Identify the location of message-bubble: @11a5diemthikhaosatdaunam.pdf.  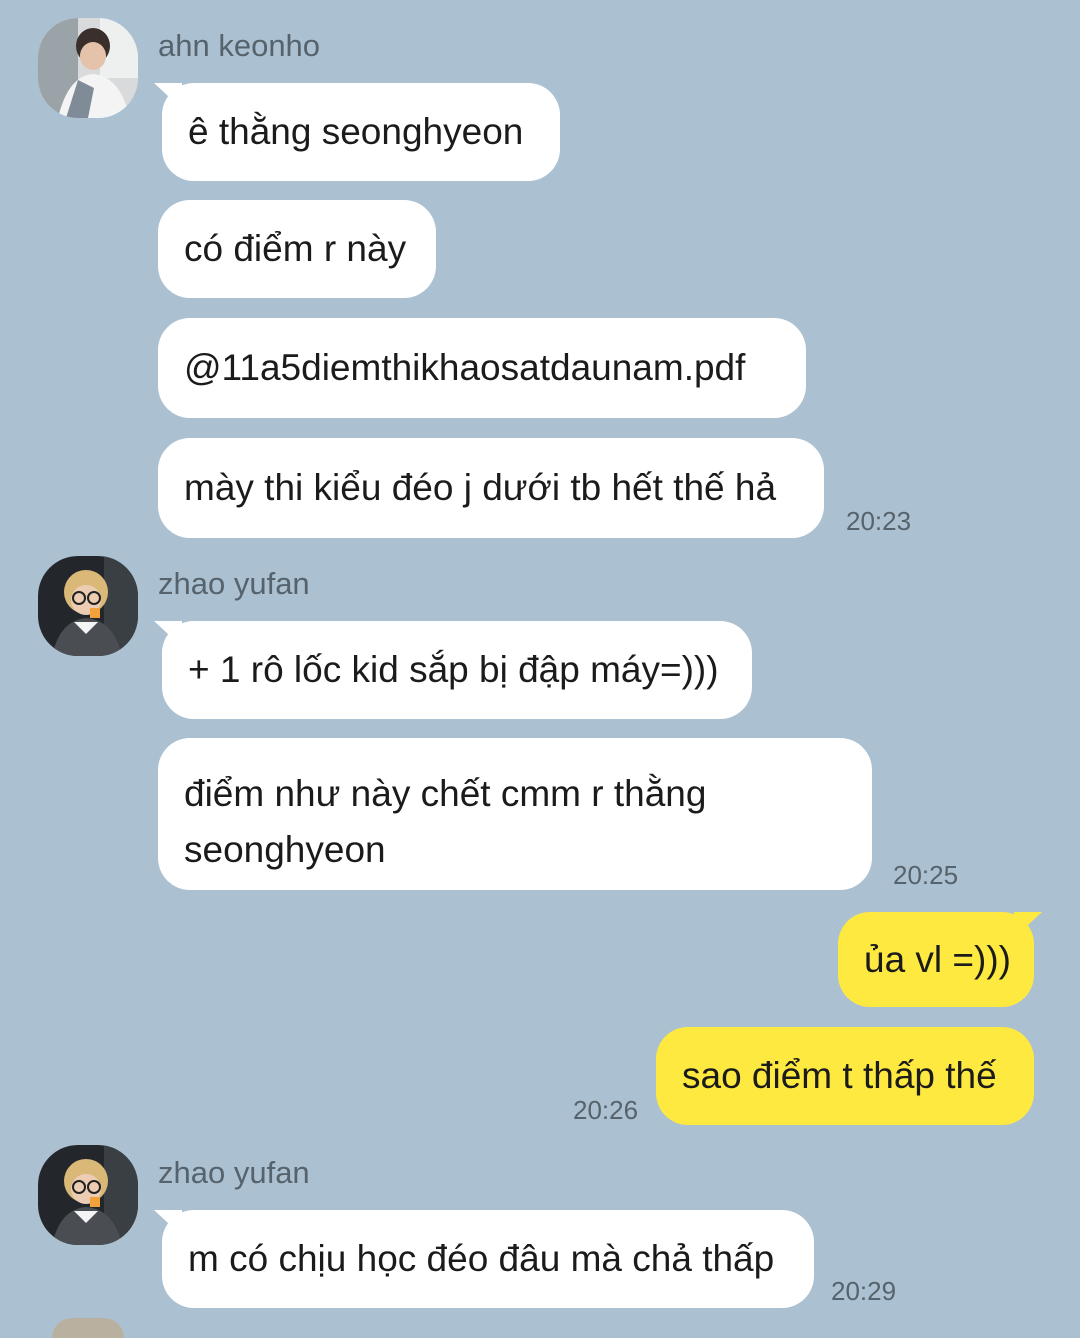
(482, 368).